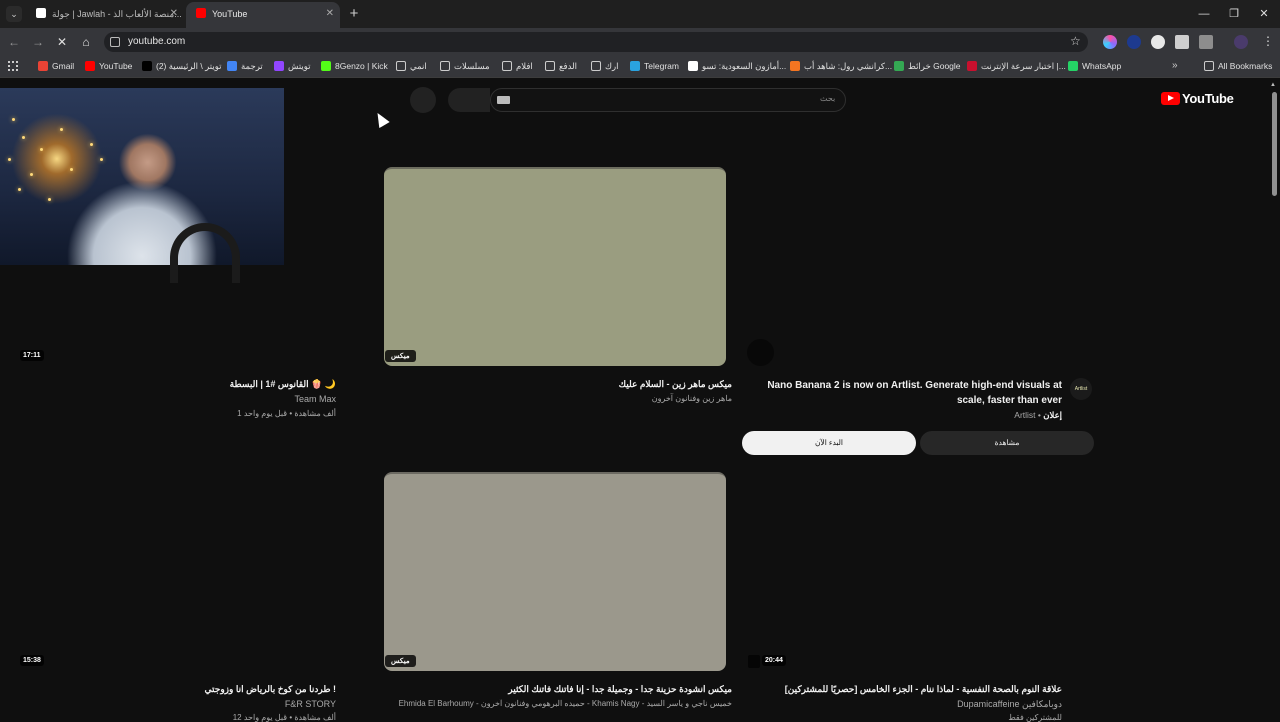 The height and width of the screenshot is (722, 1280). Describe the element at coordinates (1110, 42) in the screenshot. I see `extension-color-icon` at that location.